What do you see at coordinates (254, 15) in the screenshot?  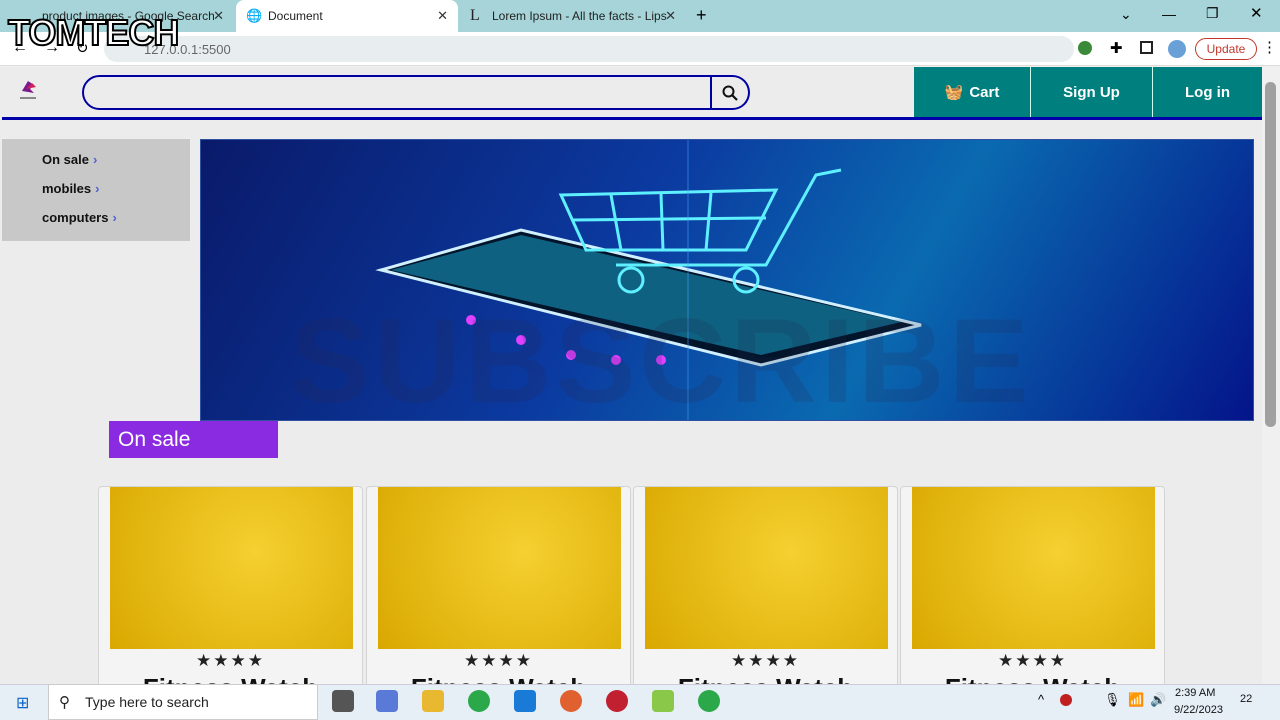 I see `globe-icon: 🌐` at bounding box center [254, 15].